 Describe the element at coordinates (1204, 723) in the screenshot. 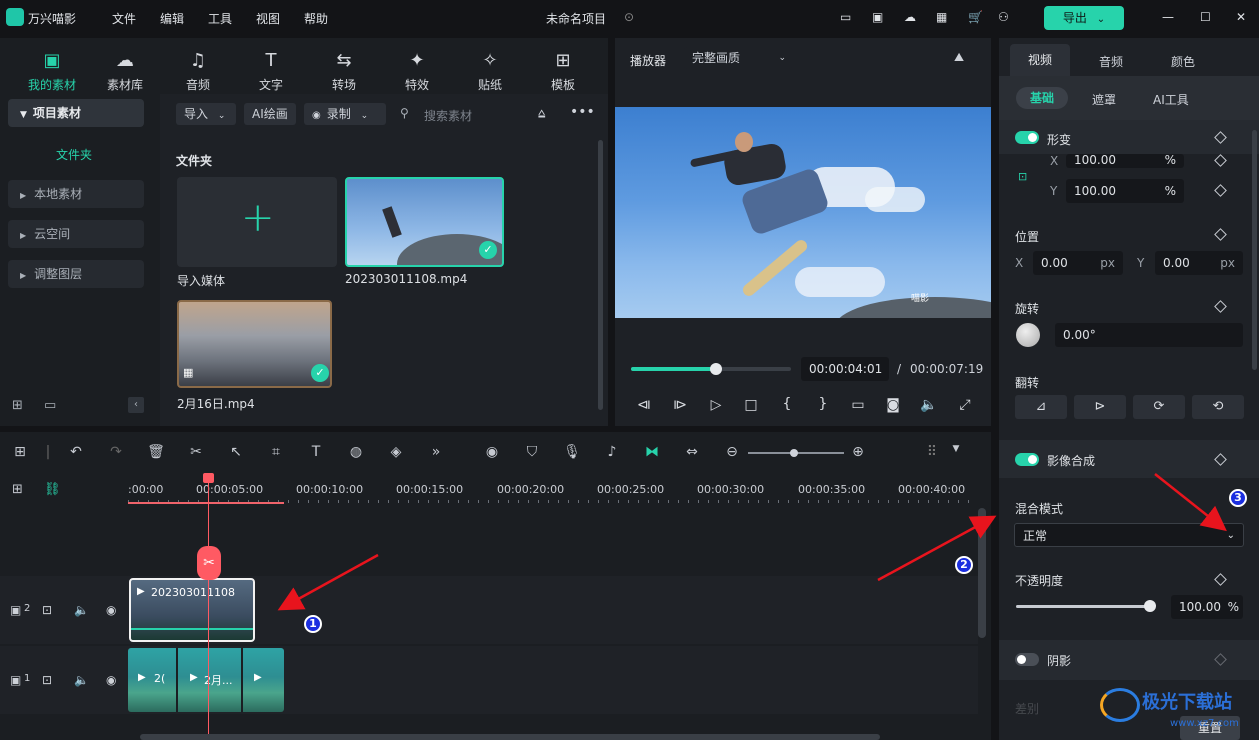

I see `site-watermark-url: www.xz7.com` at that location.